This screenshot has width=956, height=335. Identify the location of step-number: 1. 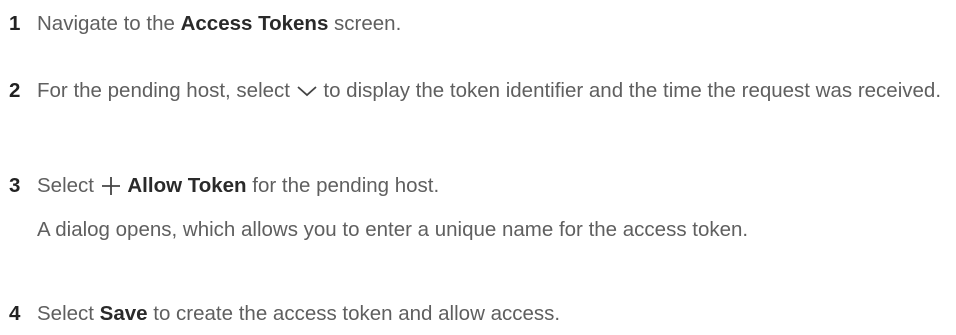
(15, 23).